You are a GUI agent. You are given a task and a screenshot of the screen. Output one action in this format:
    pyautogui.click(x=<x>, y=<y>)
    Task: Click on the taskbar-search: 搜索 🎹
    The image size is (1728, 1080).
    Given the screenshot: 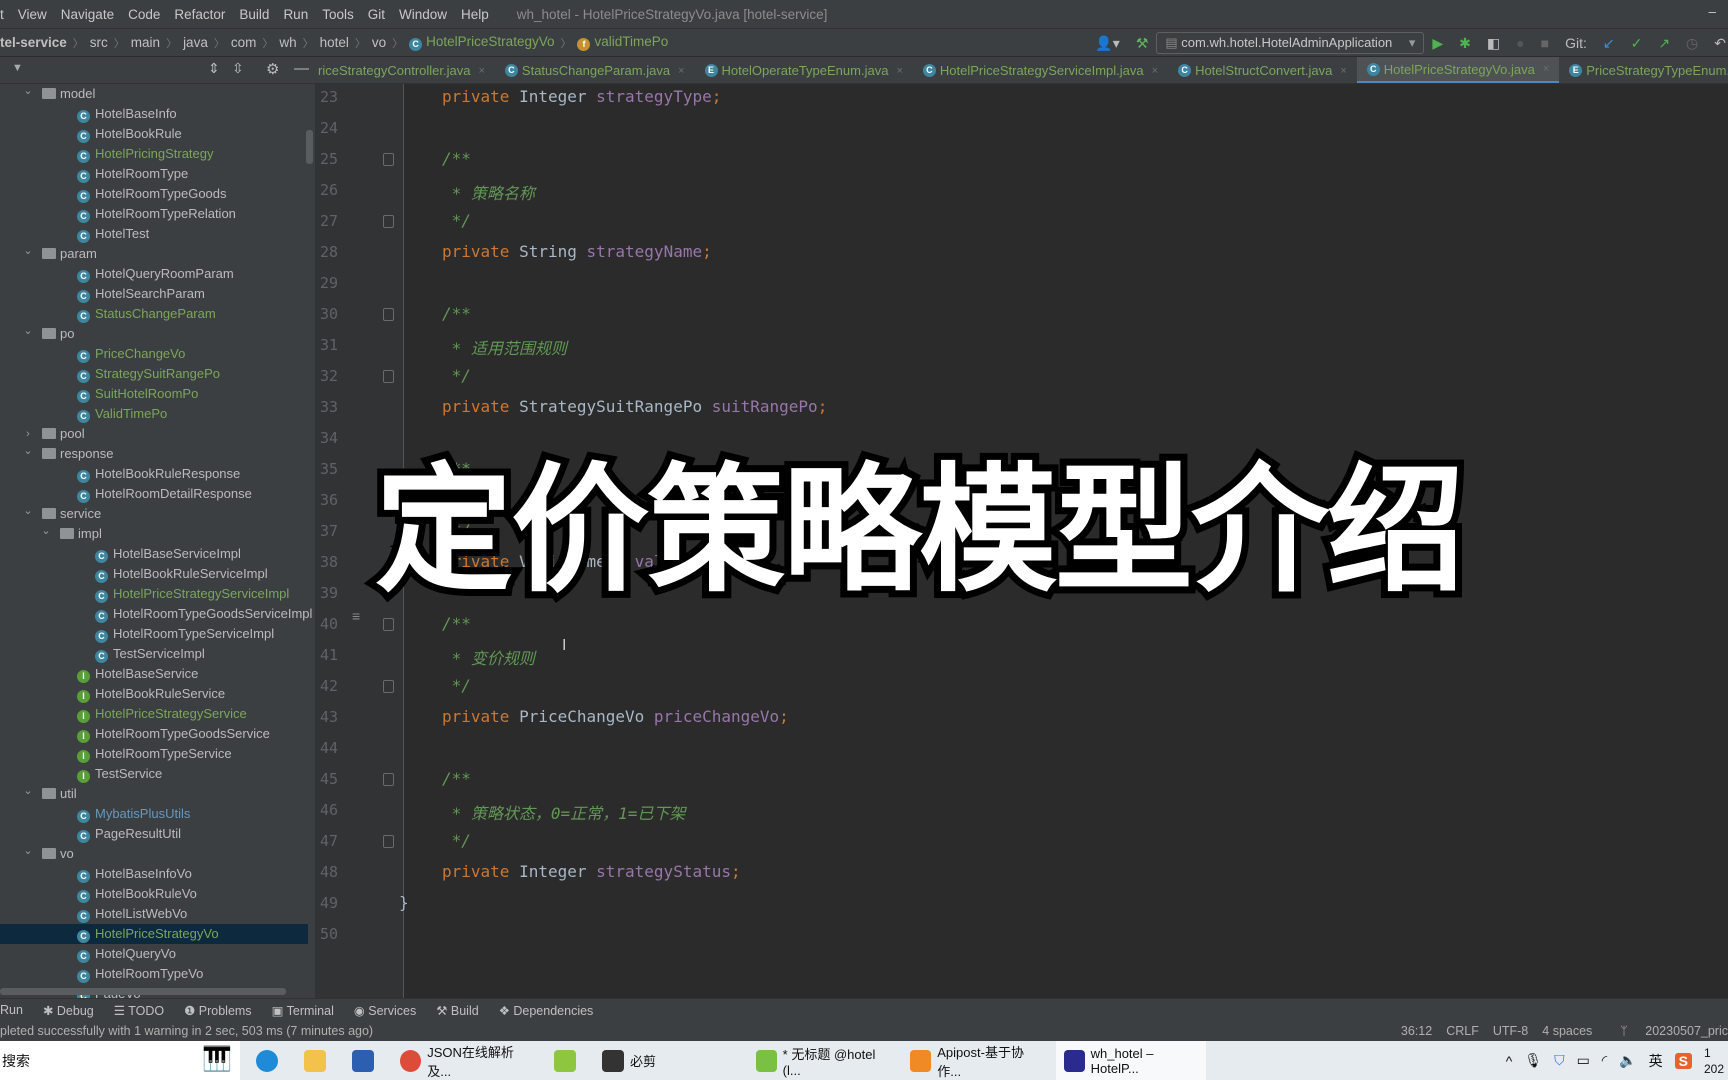 What is the action you would take?
    pyautogui.click(x=120, y=1060)
    